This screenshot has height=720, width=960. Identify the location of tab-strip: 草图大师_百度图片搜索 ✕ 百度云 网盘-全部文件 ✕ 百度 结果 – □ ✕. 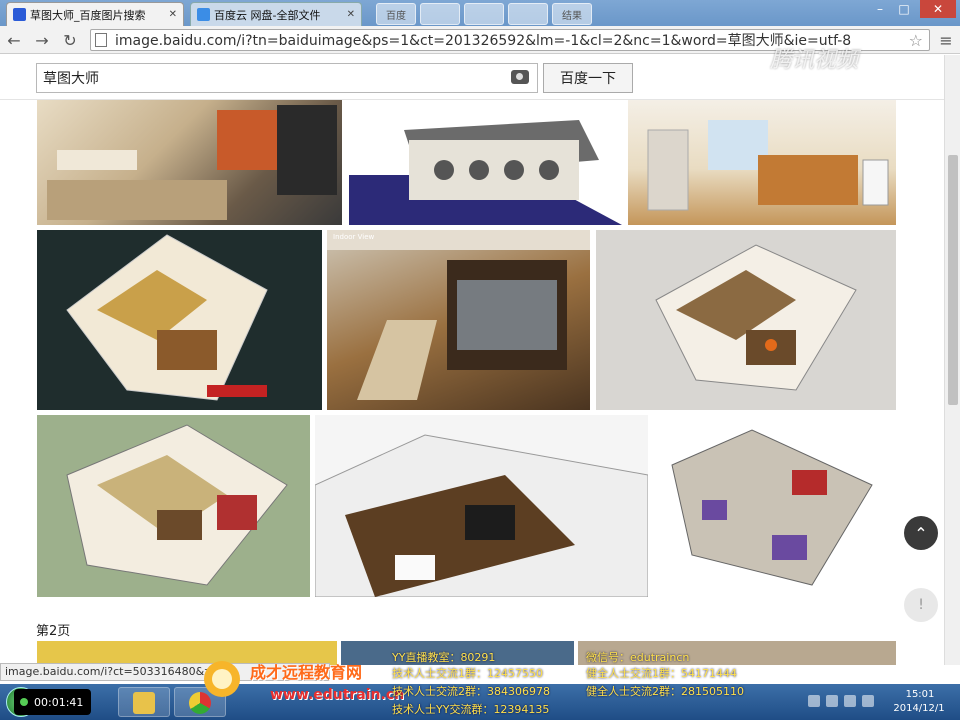
(480, 13).